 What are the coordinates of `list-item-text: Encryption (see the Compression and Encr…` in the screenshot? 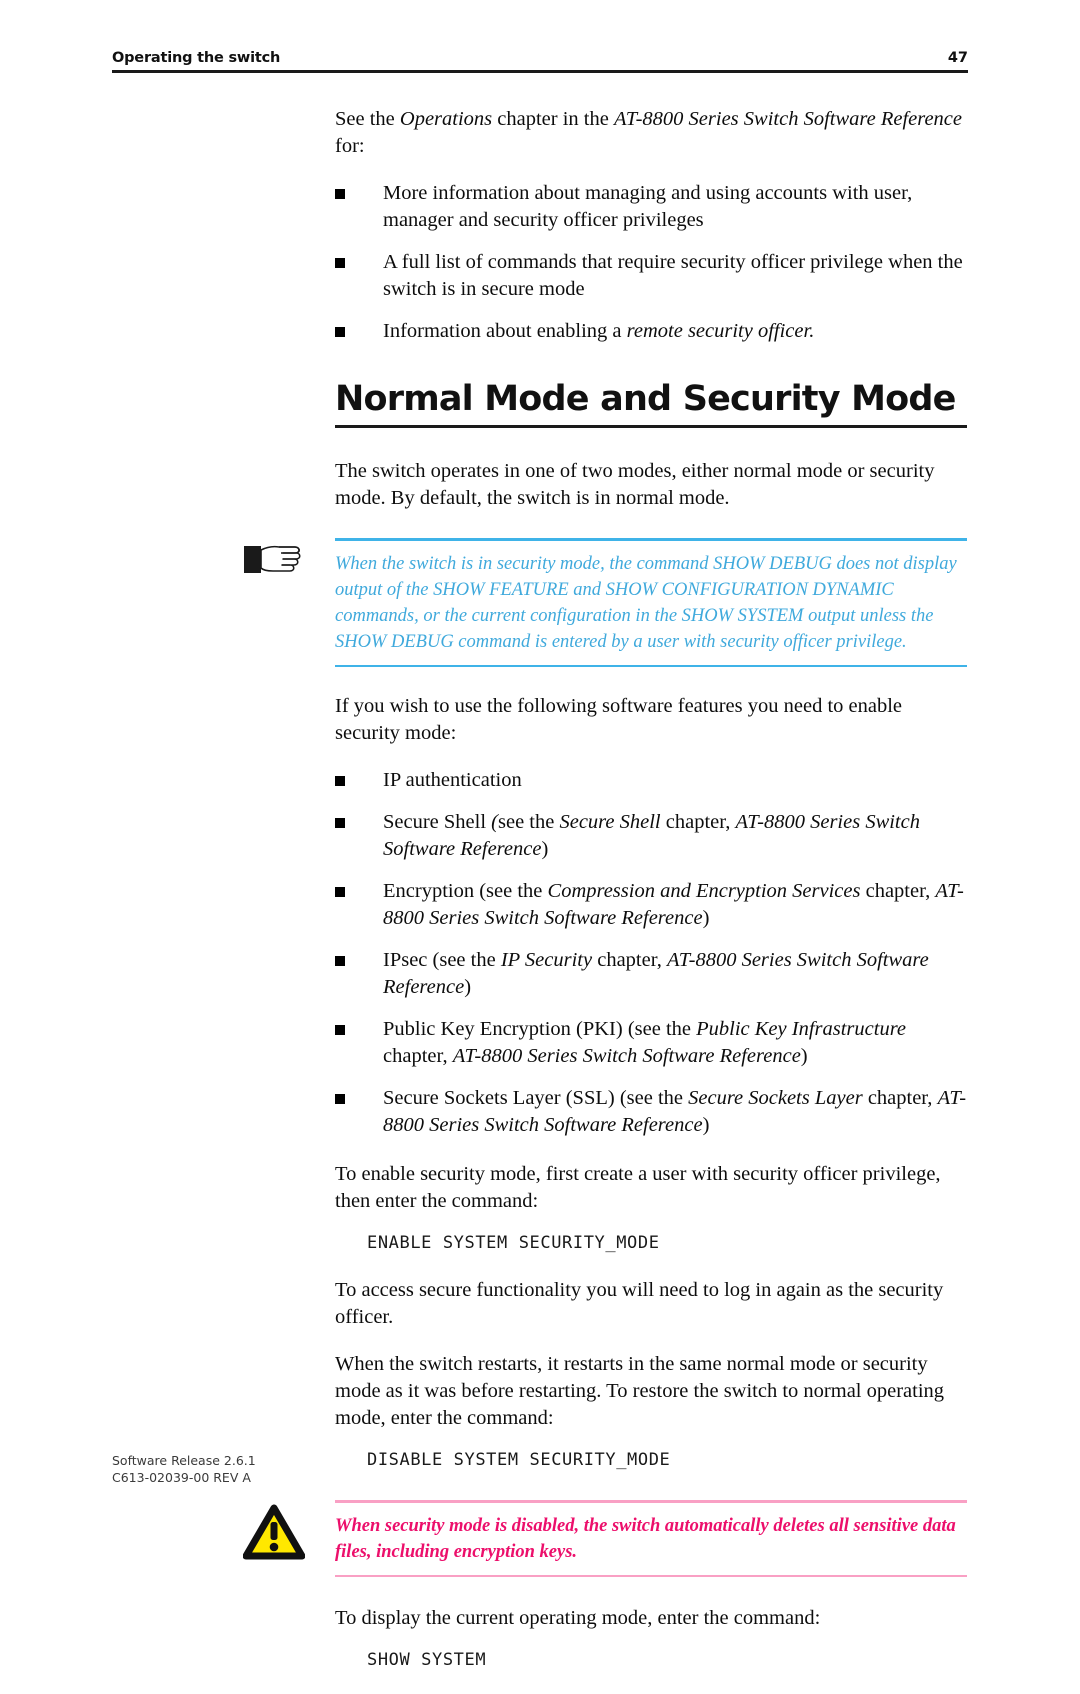 It's located at (673, 904).